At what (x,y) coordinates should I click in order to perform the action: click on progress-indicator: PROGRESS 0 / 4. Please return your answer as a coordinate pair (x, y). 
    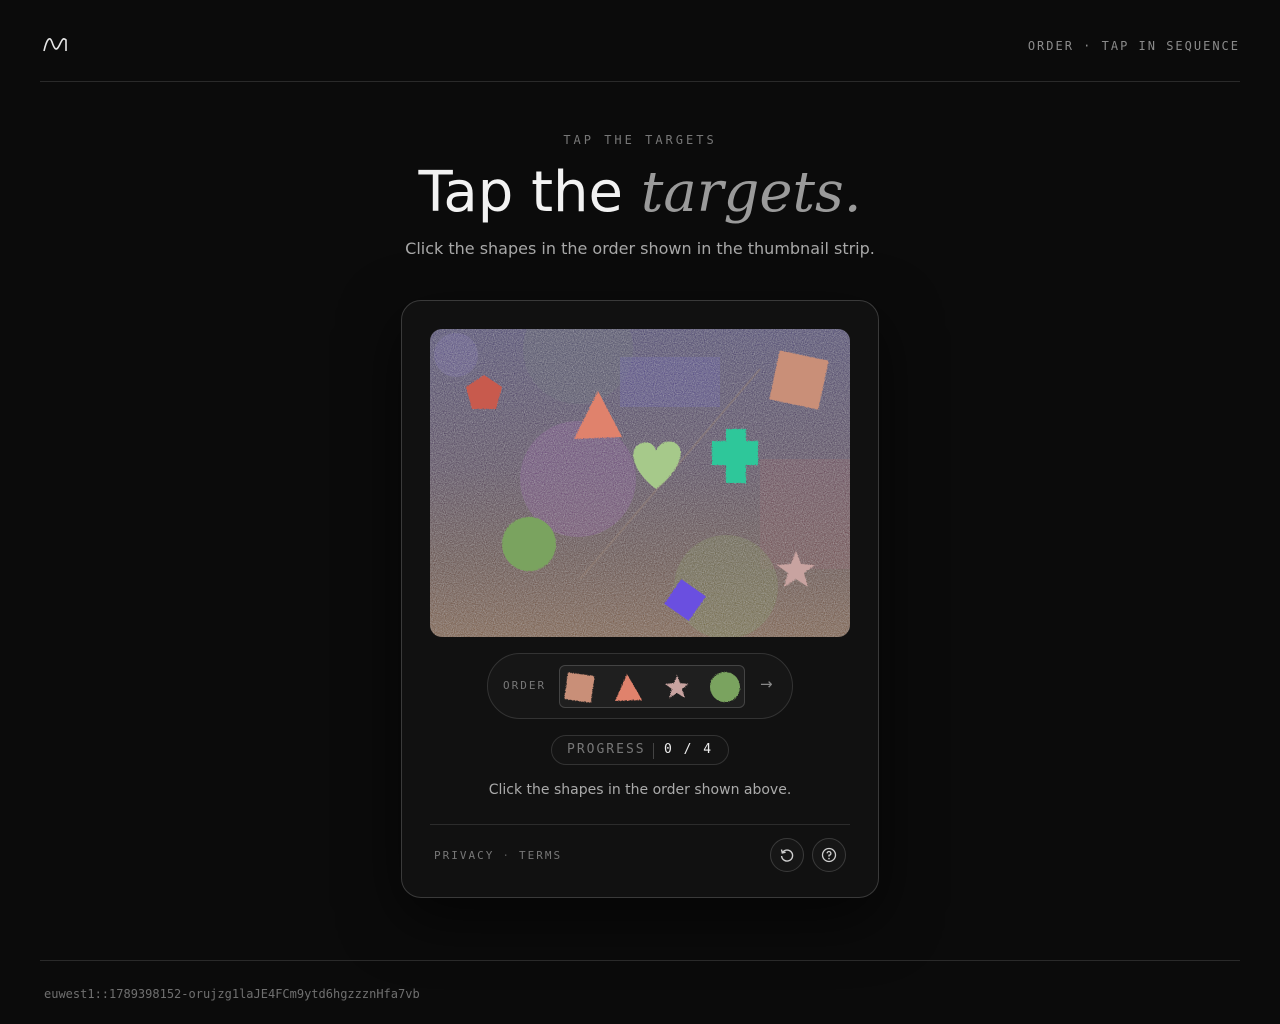
    Looking at the image, I should click on (640, 750).